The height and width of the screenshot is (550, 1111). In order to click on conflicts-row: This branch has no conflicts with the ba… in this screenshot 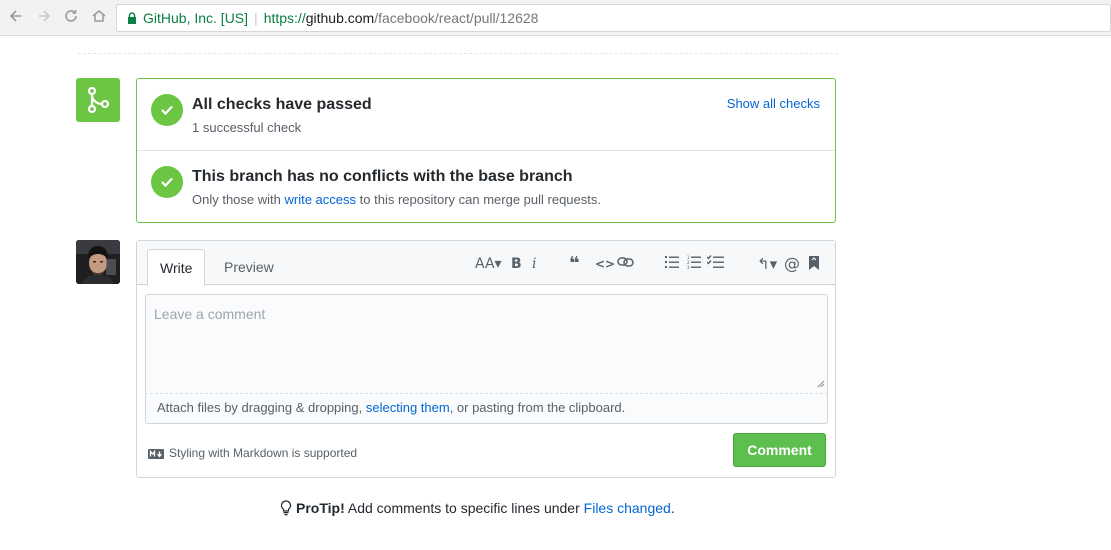, I will do `click(486, 186)`.